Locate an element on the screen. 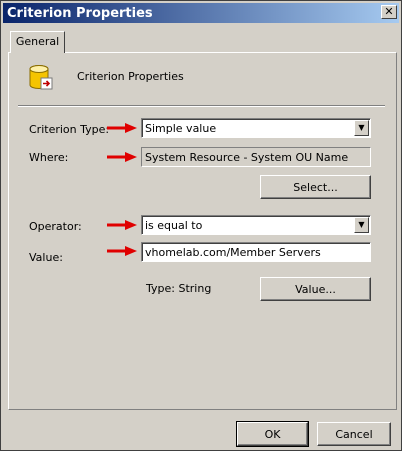 The width and height of the screenshot is (404, 453). value-input: vhomelab.com/Member Servers is located at coordinates (256, 252).